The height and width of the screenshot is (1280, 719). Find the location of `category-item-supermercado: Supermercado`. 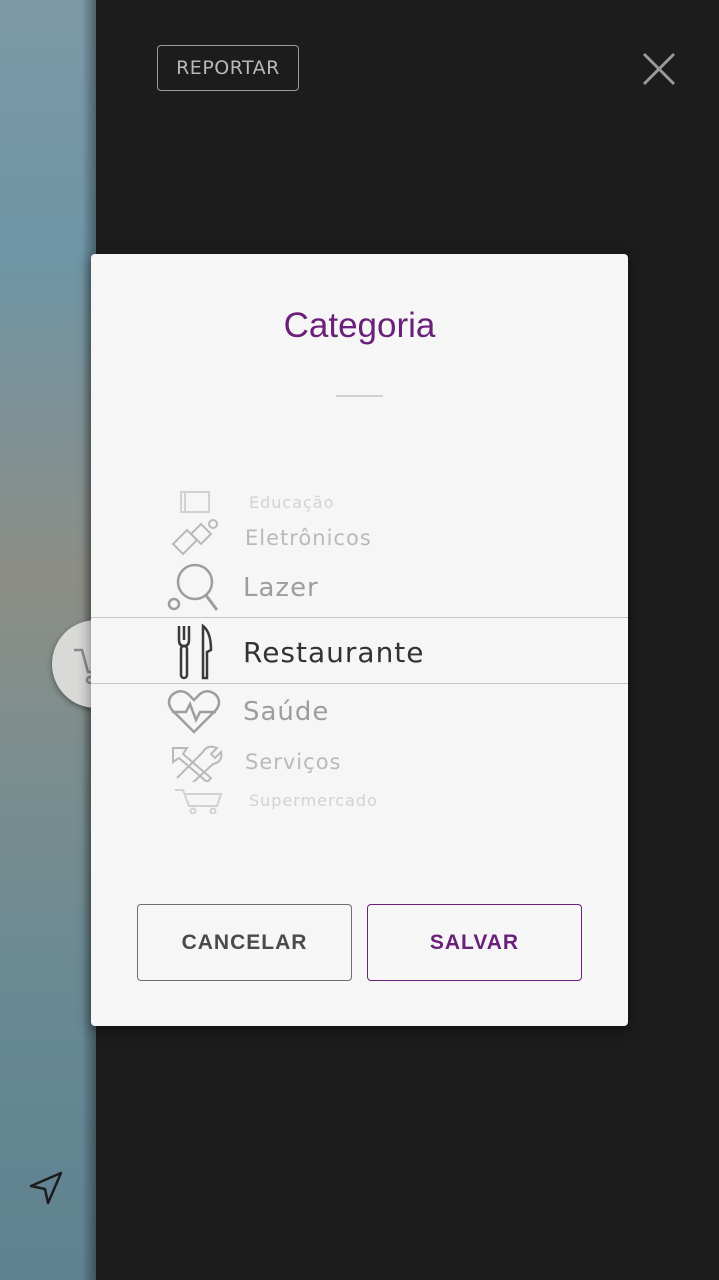

category-item-supermercado: Supermercado is located at coordinates (359, 800).